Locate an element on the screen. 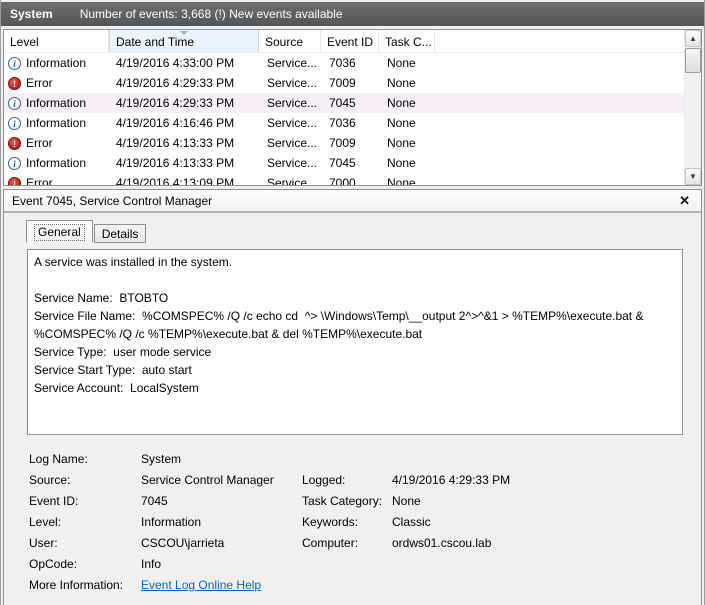  property-row: Event ID: 7045 Task Category: None is located at coordinates (359, 501).